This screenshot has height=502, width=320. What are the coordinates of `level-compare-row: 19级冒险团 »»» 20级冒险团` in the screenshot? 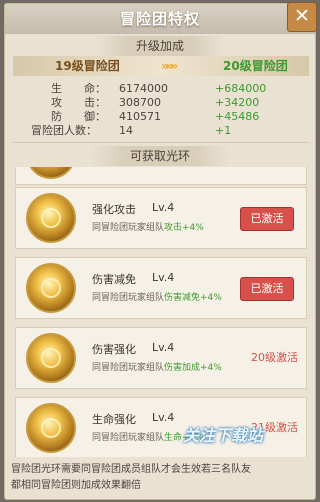 It's located at (161, 66).